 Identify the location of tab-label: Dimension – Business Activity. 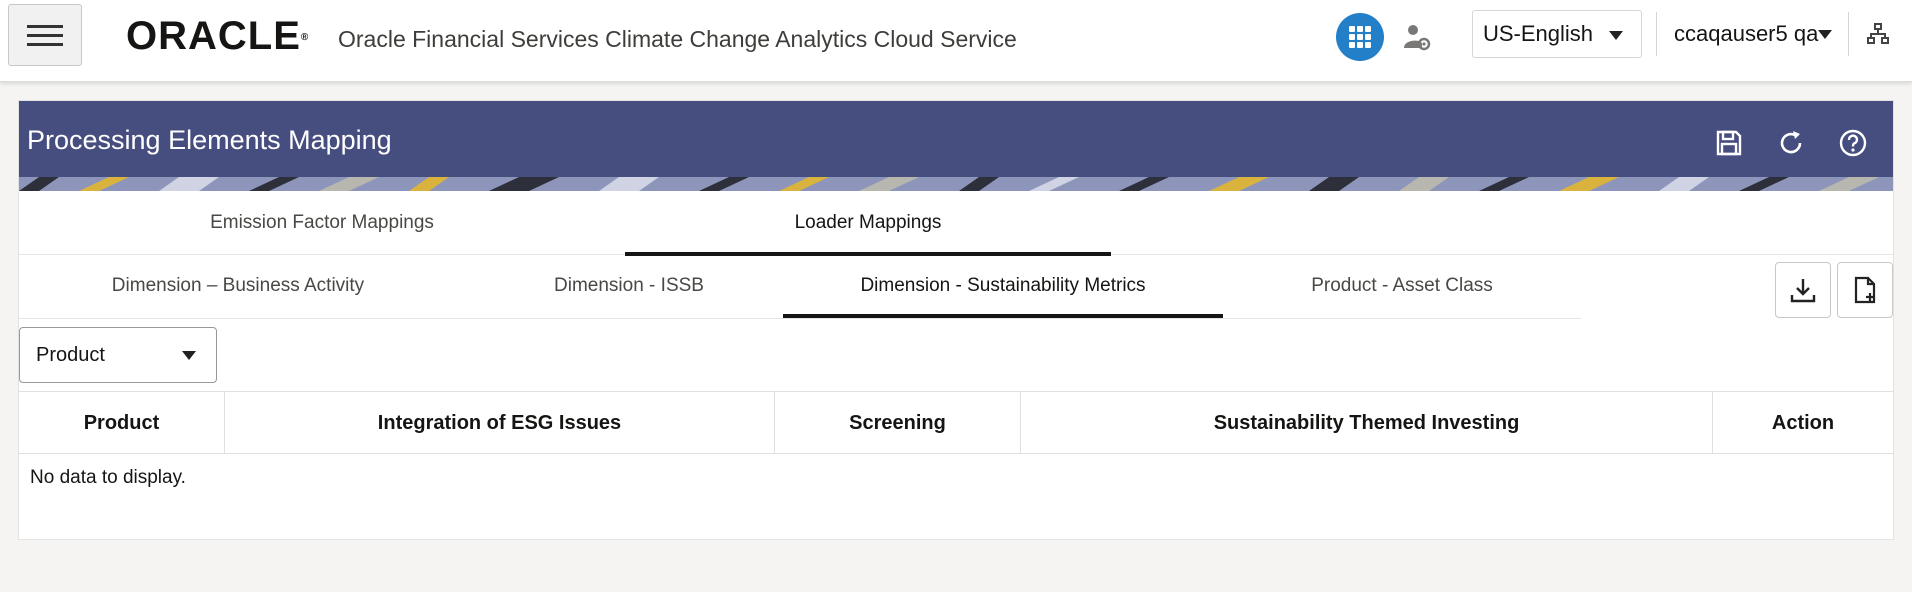
(238, 285).